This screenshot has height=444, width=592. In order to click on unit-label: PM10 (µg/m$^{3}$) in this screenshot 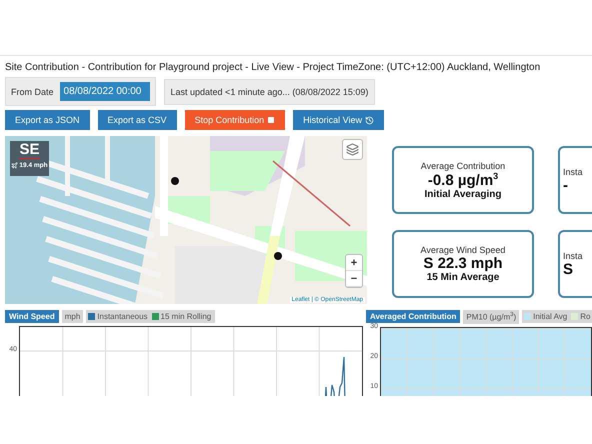, I will do `click(491, 317)`.